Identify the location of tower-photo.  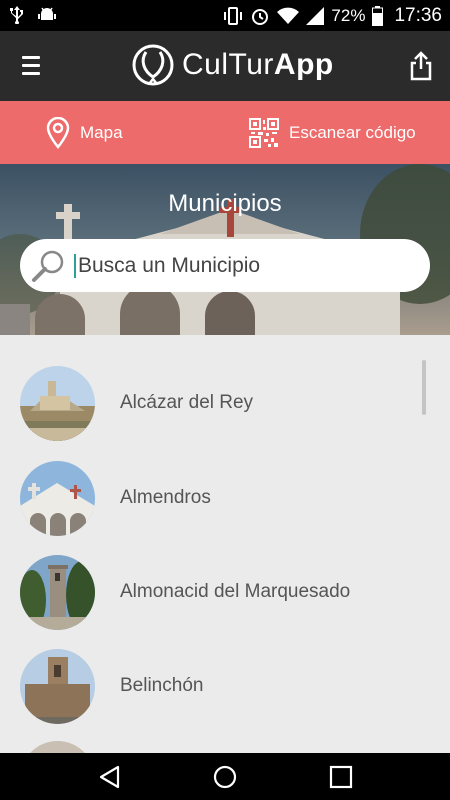
(57, 592).